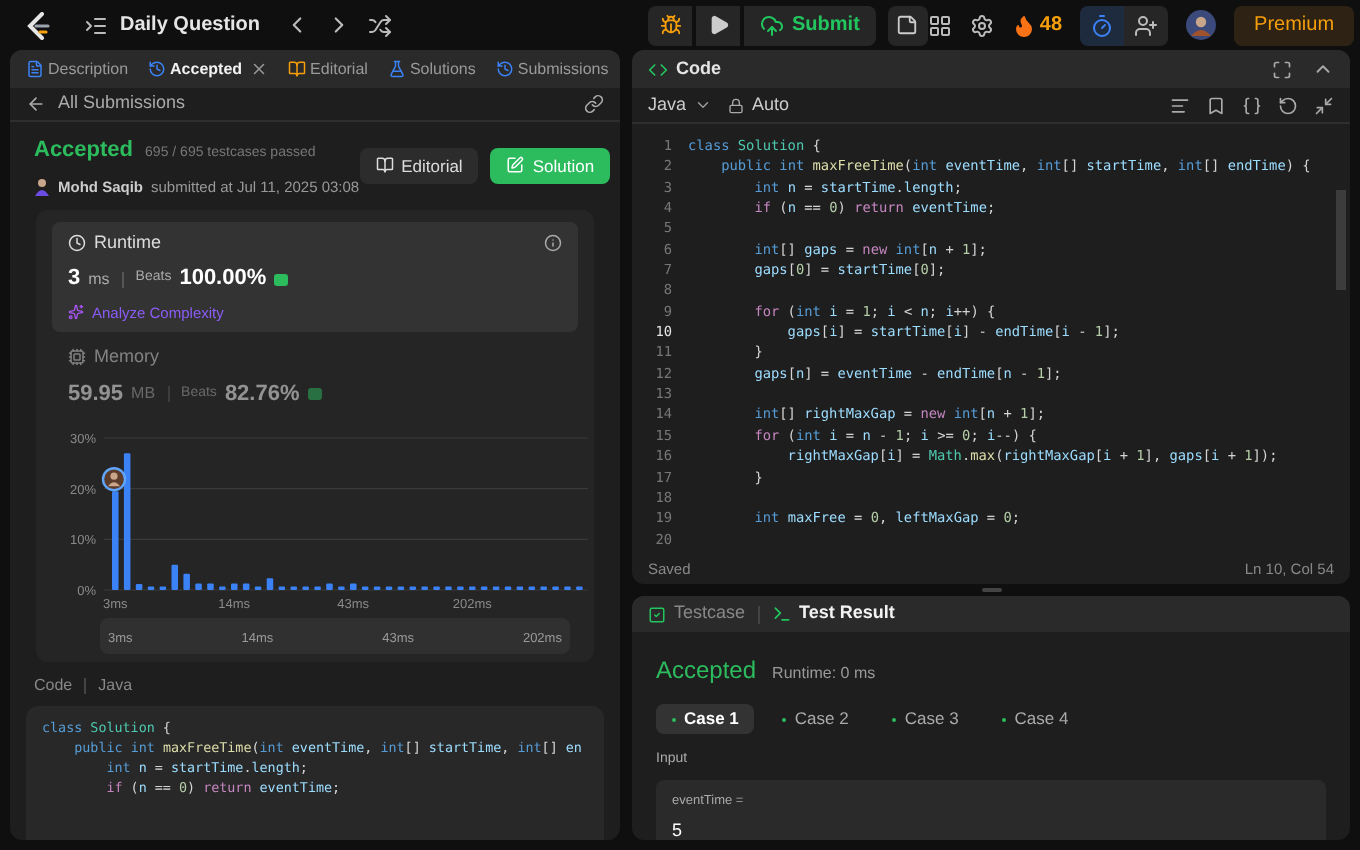 This screenshot has width=1360, height=850. I want to click on panel-title: Code, so click(698, 68).